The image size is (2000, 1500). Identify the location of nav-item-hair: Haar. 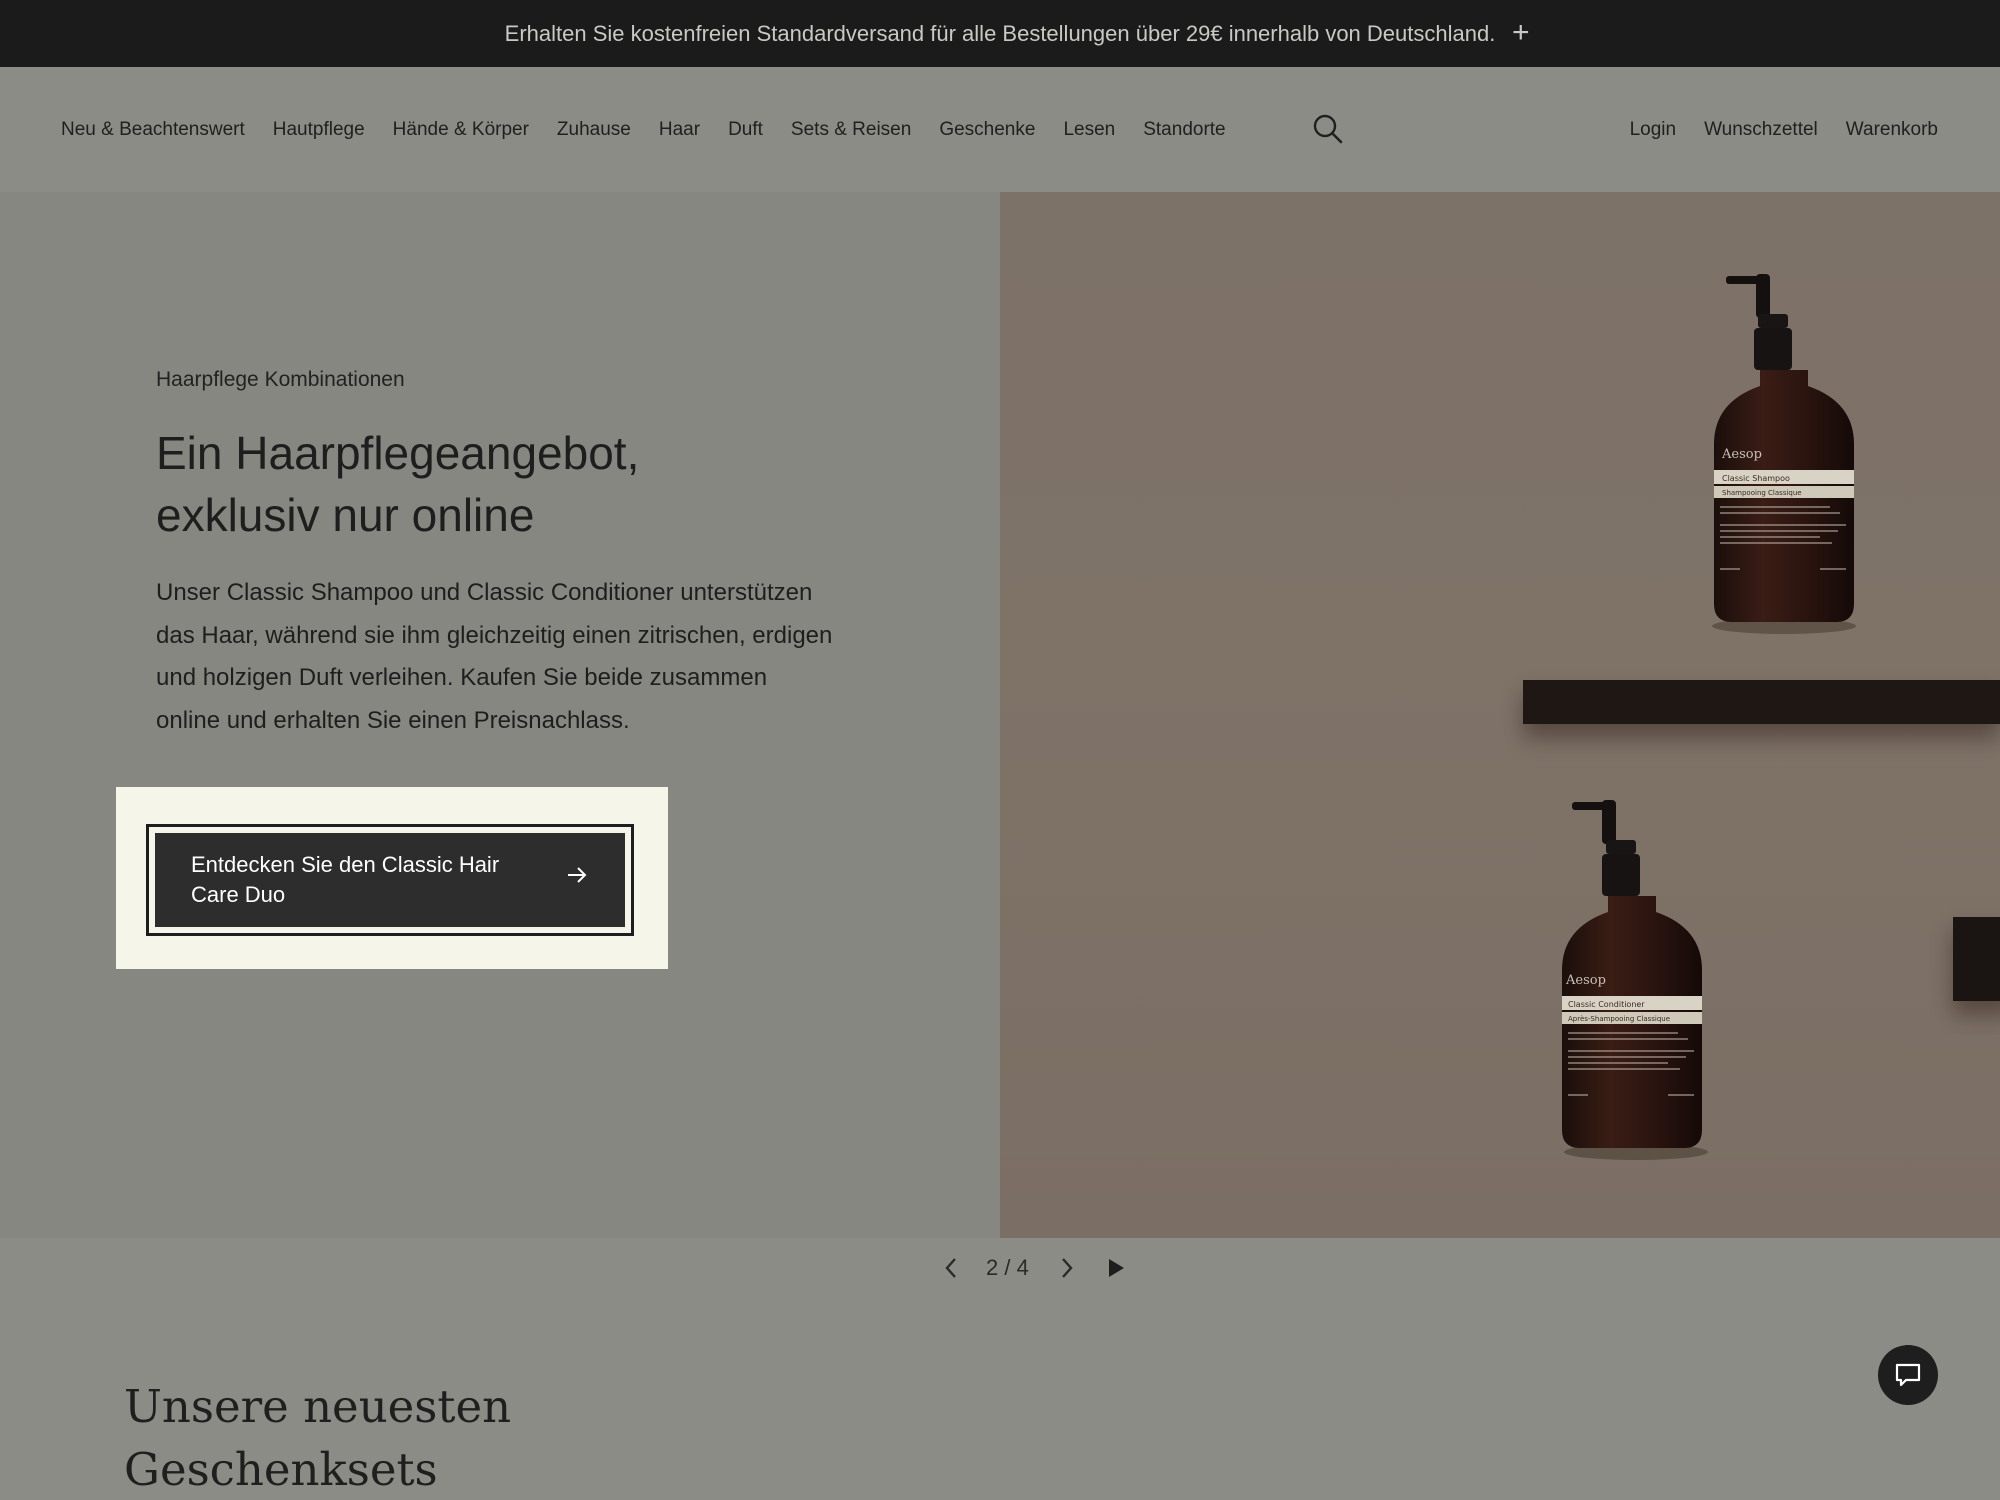
(679, 130).